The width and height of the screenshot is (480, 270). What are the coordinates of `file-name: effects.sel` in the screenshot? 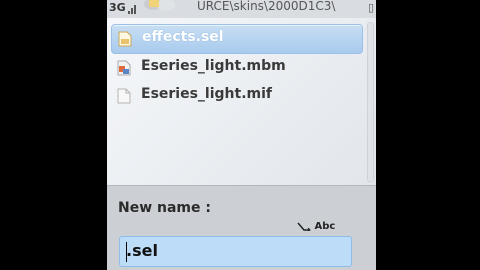 It's located at (183, 37).